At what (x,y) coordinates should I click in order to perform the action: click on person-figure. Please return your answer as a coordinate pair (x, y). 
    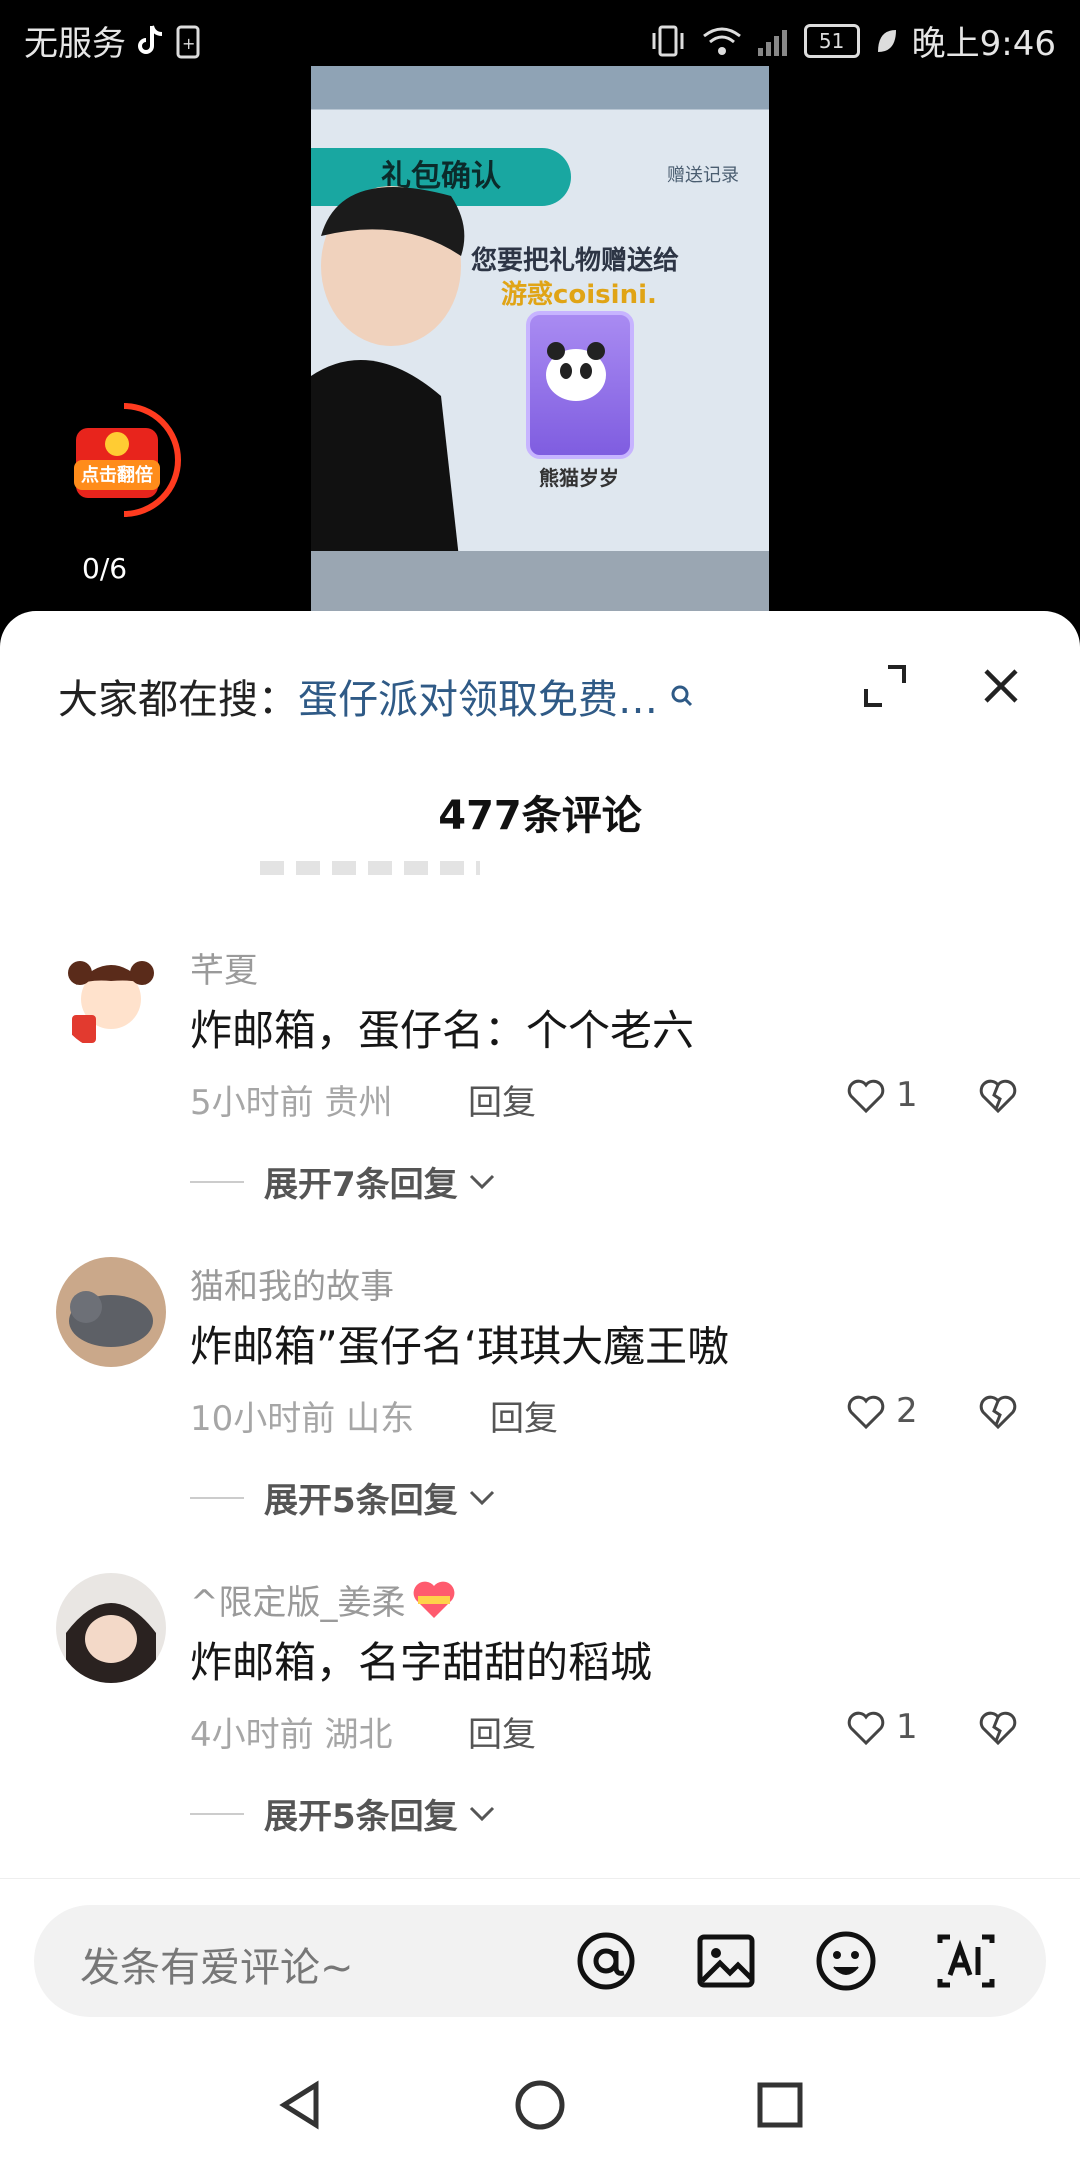
    Looking at the image, I should click on (388, 381).